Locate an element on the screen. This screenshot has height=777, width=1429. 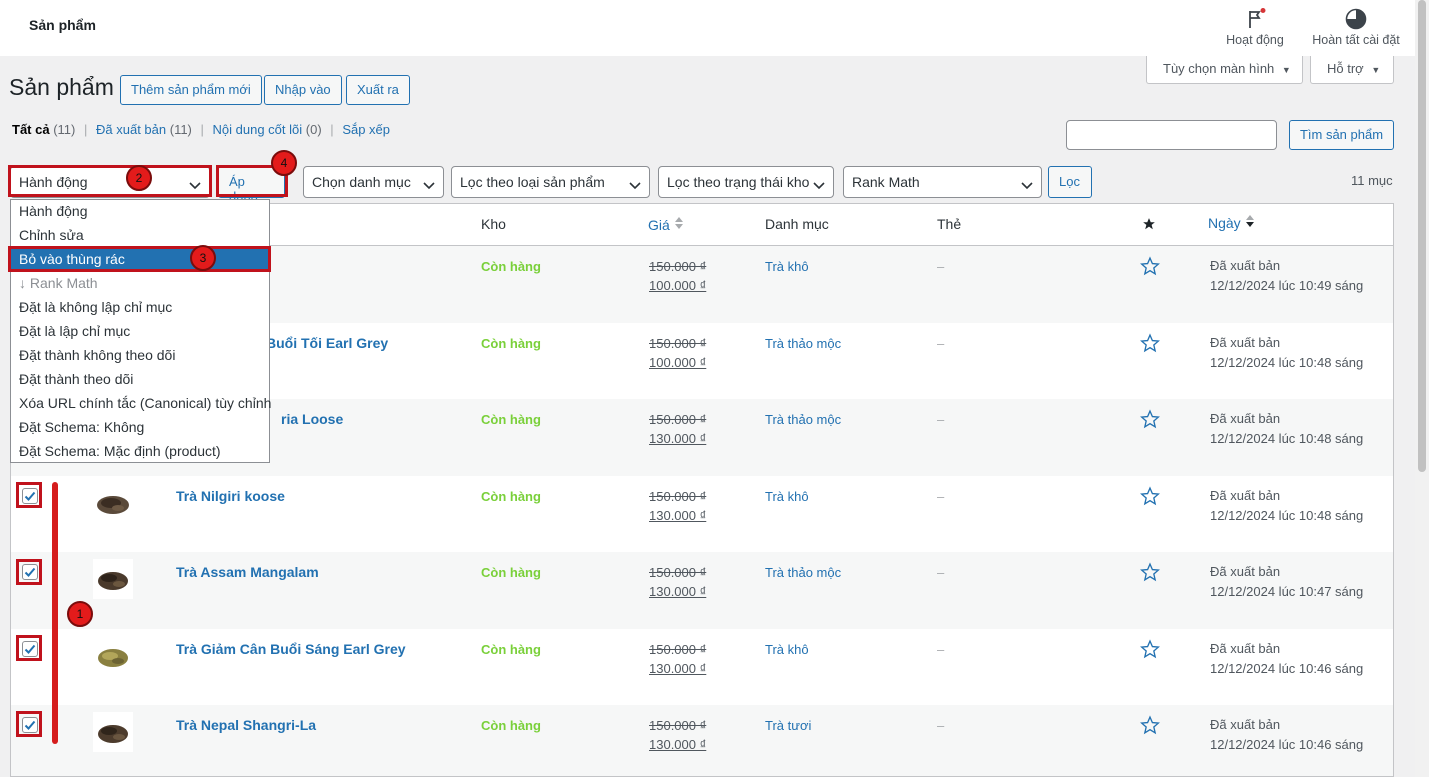
product-name: Trà Giảm Cân Buổi Sáng Earl Grey is located at coordinates (291, 649).